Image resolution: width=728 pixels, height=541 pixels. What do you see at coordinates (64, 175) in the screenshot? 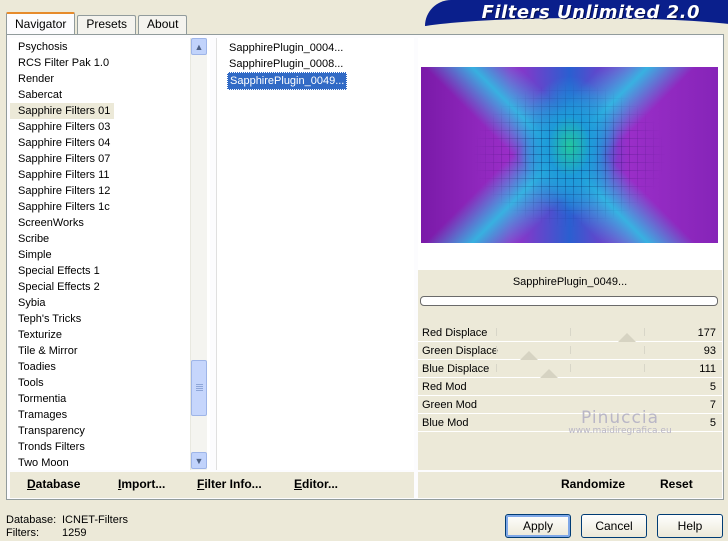
I see `category-item-label: Sapphire Filters 11` at bounding box center [64, 175].